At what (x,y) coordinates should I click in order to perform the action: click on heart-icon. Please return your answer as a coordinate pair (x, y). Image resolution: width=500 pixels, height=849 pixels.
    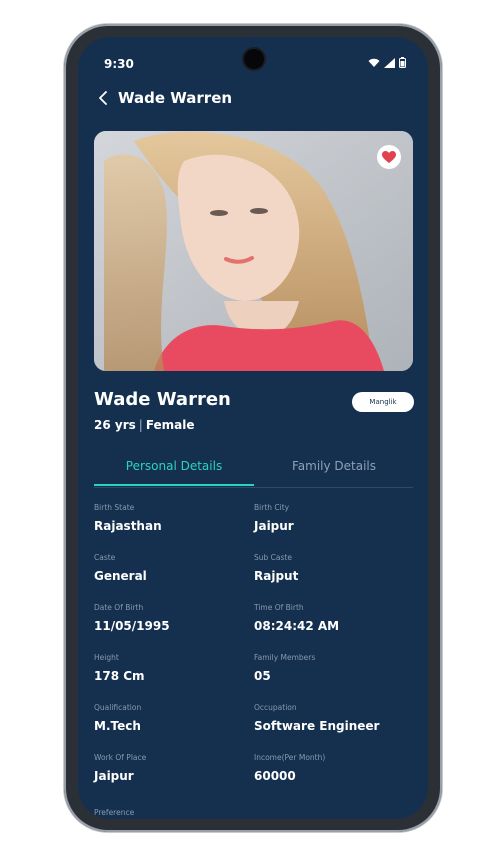
    Looking at the image, I should click on (389, 156).